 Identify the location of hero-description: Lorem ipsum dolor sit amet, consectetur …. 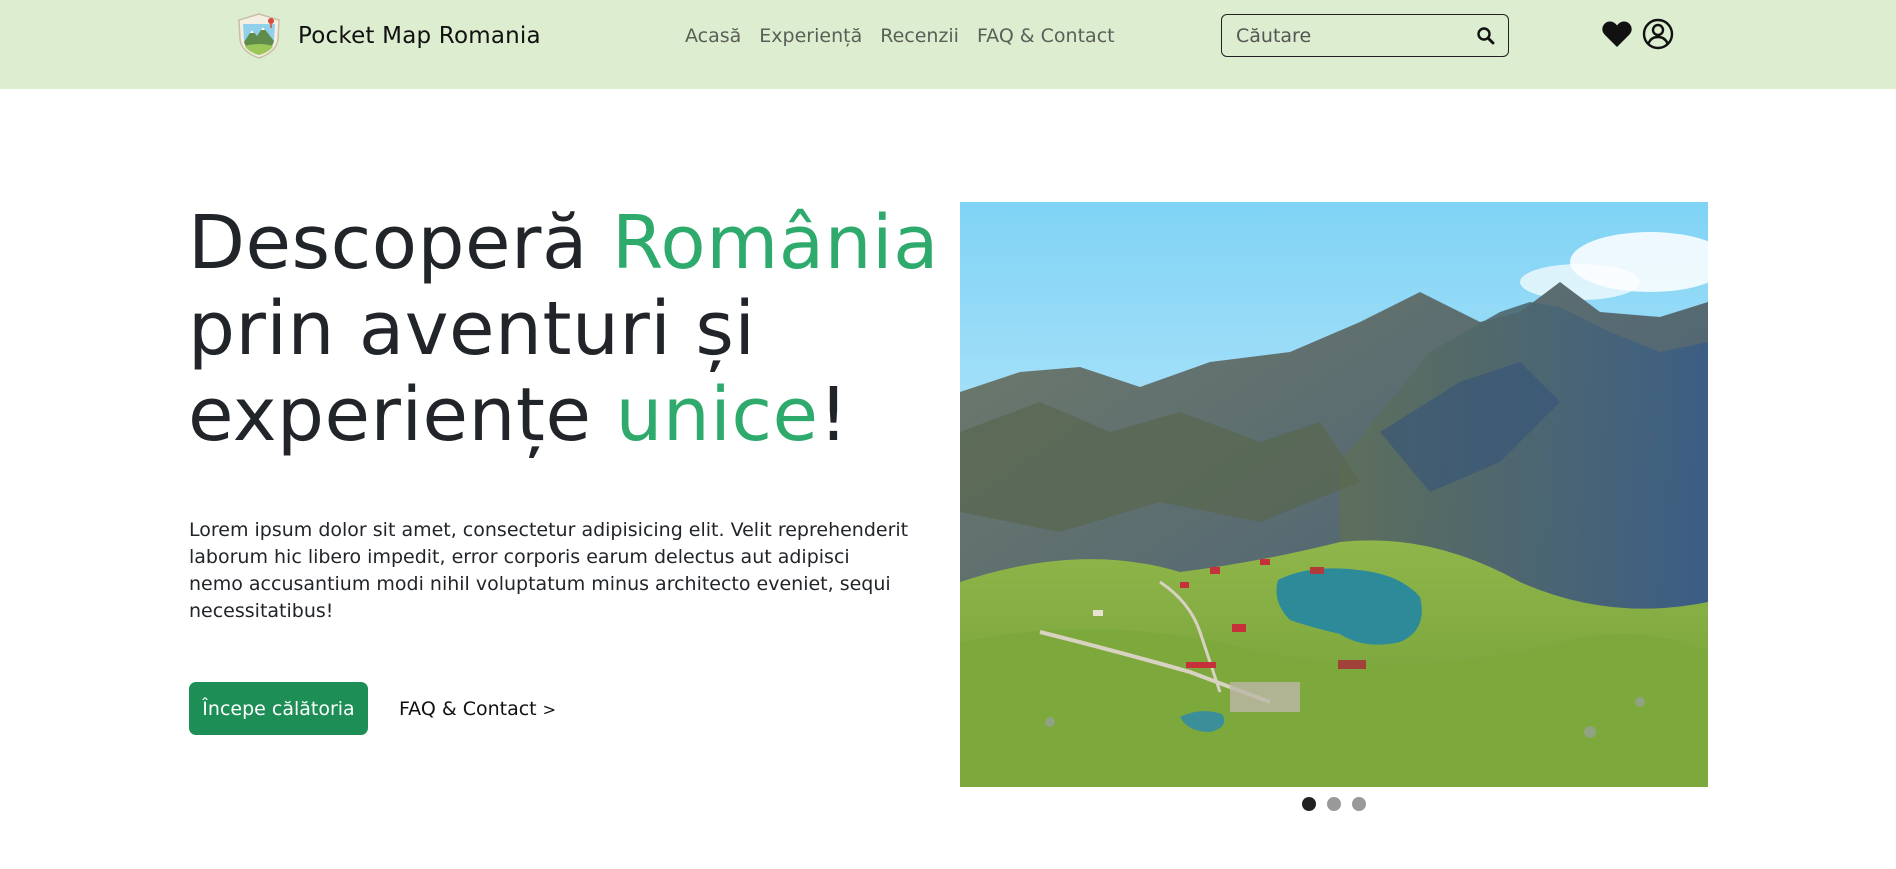
(549, 570).